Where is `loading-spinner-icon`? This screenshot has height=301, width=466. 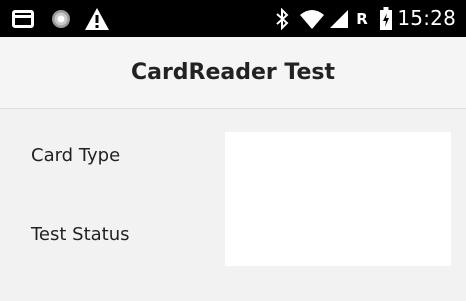 loading-spinner-icon is located at coordinates (61, 18).